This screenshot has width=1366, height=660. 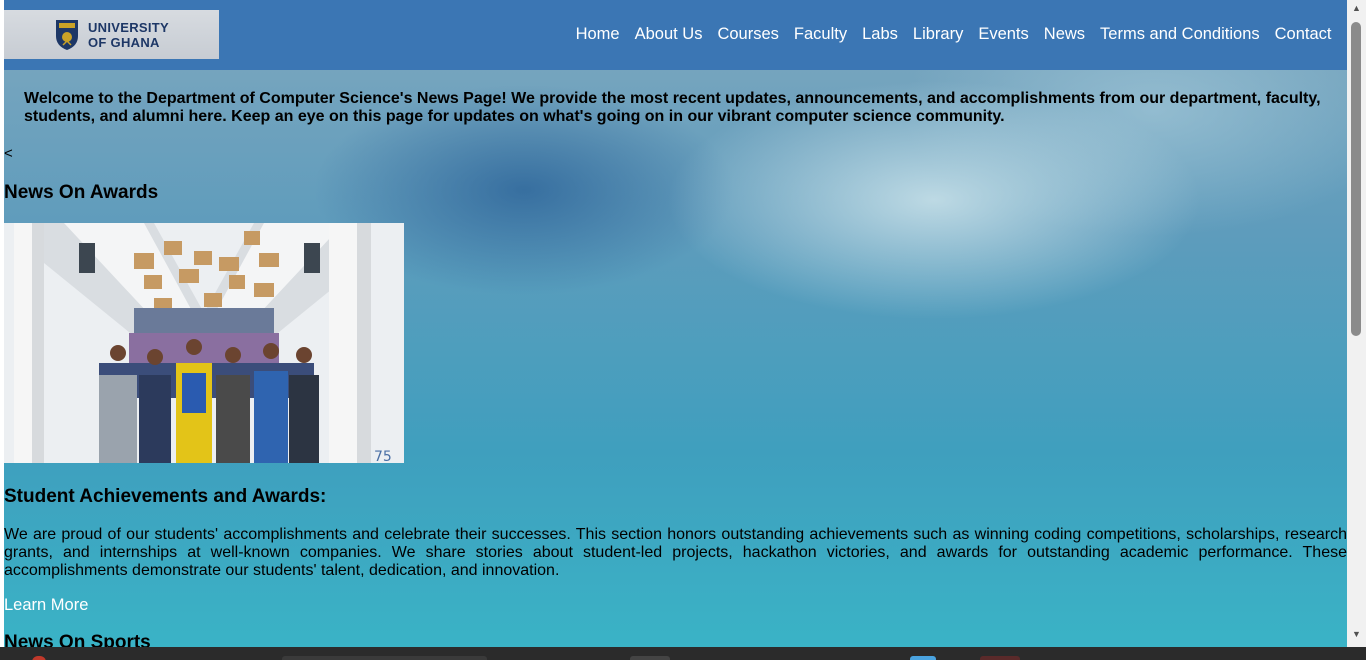 What do you see at coordinates (383, 456) in the screenshot?
I see `svg-text: 75` at bounding box center [383, 456].